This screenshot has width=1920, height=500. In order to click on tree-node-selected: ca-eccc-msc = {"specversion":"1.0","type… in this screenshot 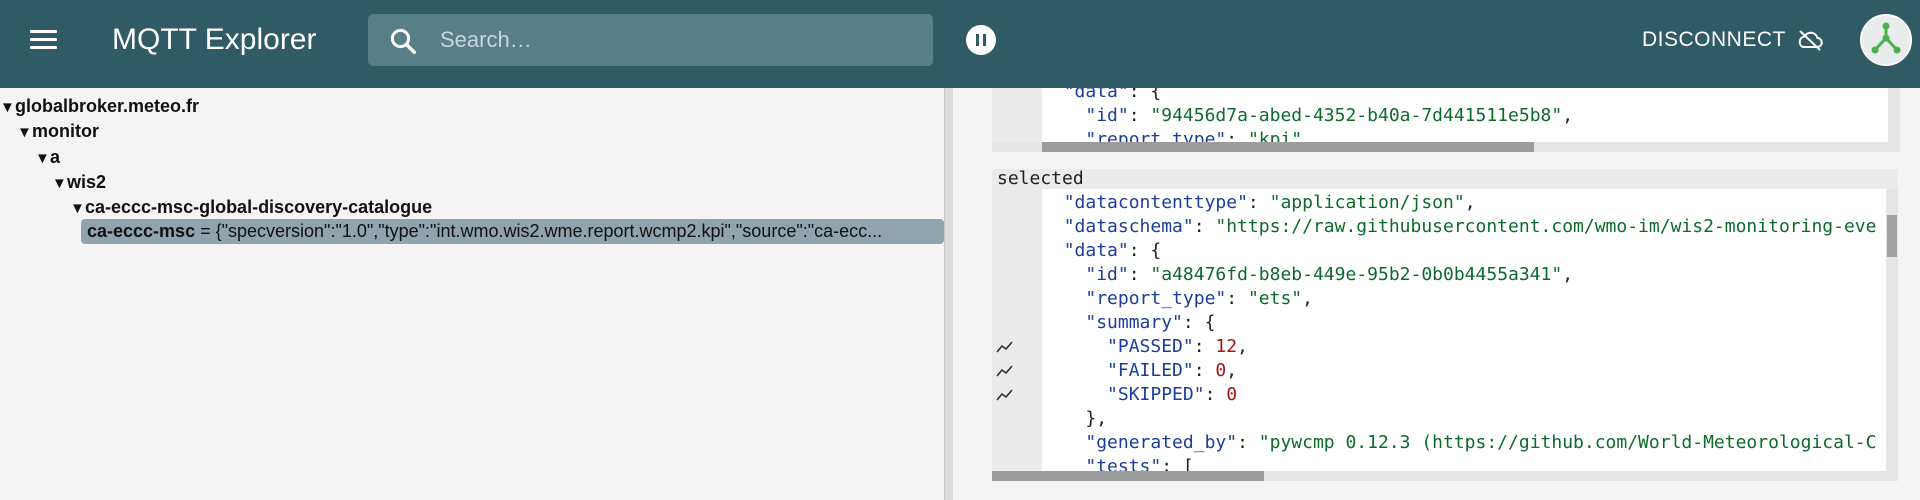, I will do `click(512, 231)`.